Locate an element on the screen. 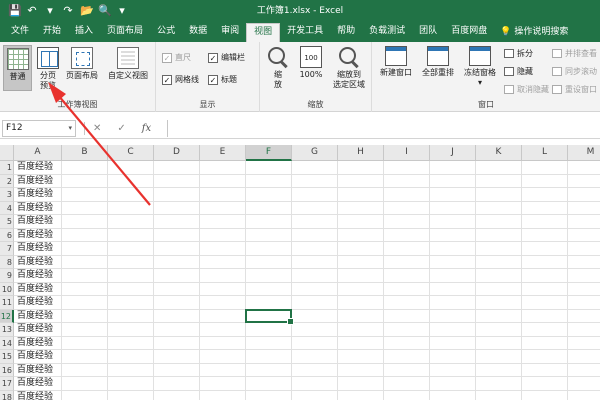  tab-8: 开发工具 is located at coordinates (305, 32).